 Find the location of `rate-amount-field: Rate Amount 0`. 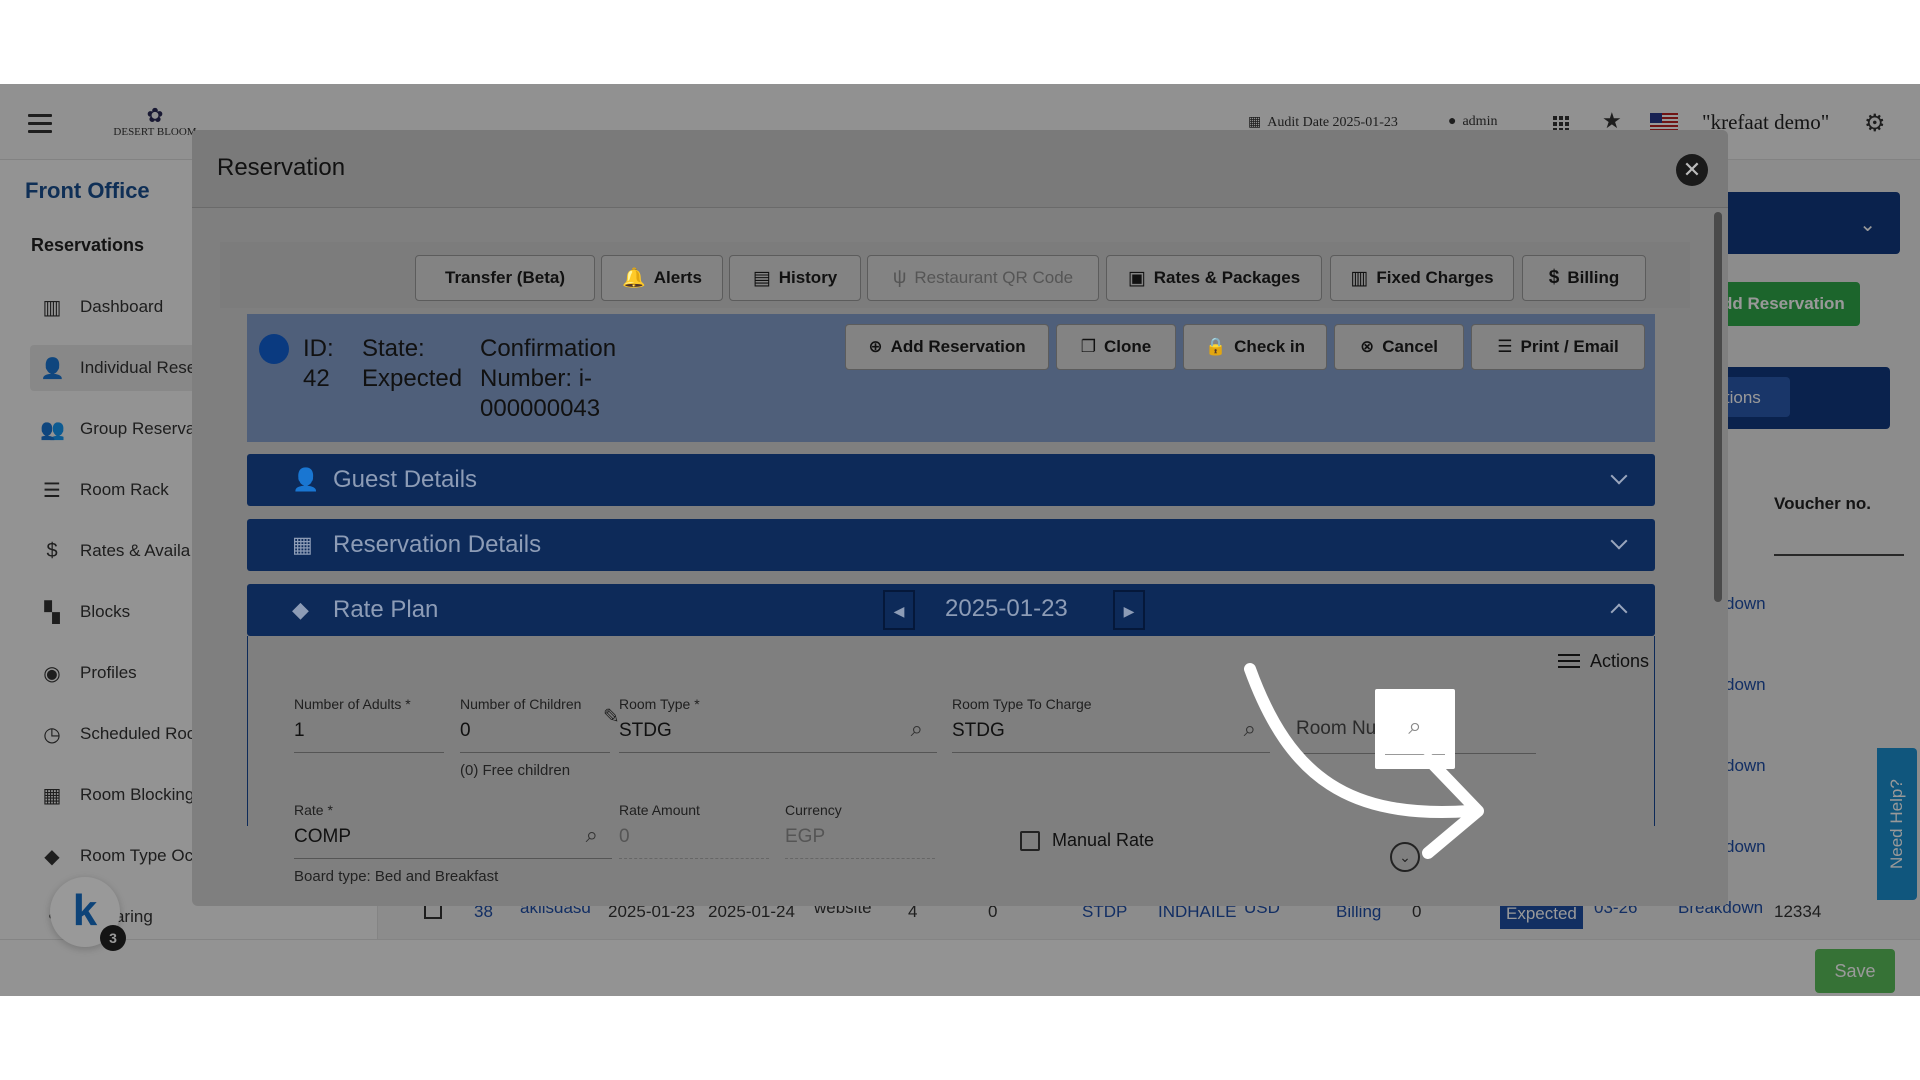

rate-amount-field: Rate Amount 0 is located at coordinates (694, 830).